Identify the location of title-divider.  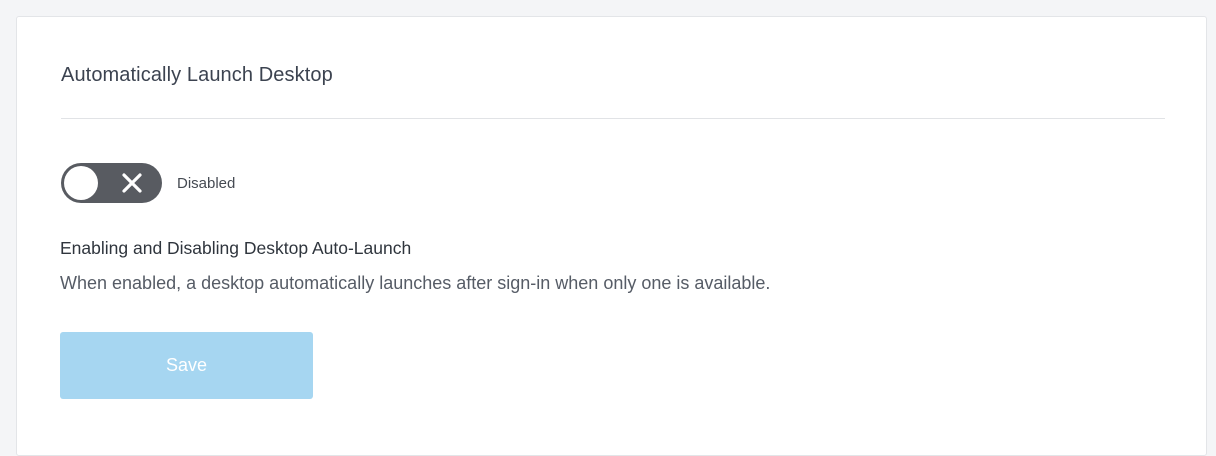
(613, 118).